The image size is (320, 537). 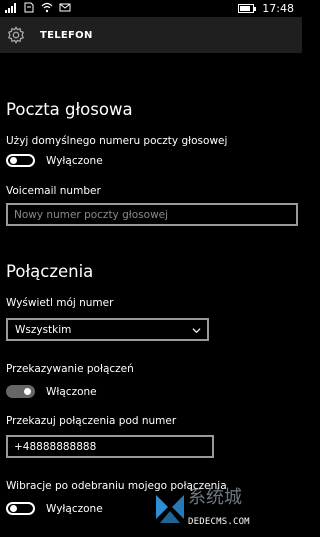 I want to click on signal-icon, so click(x=10, y=8).